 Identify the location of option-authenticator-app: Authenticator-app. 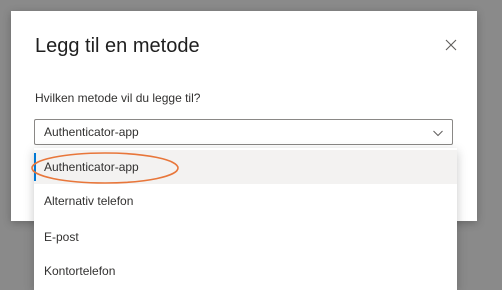
(245, 167).